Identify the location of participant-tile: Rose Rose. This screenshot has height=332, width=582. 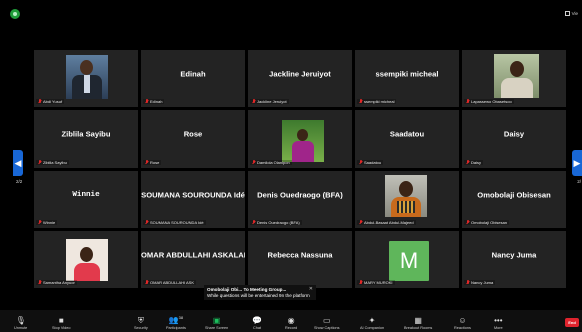
(193, 139).